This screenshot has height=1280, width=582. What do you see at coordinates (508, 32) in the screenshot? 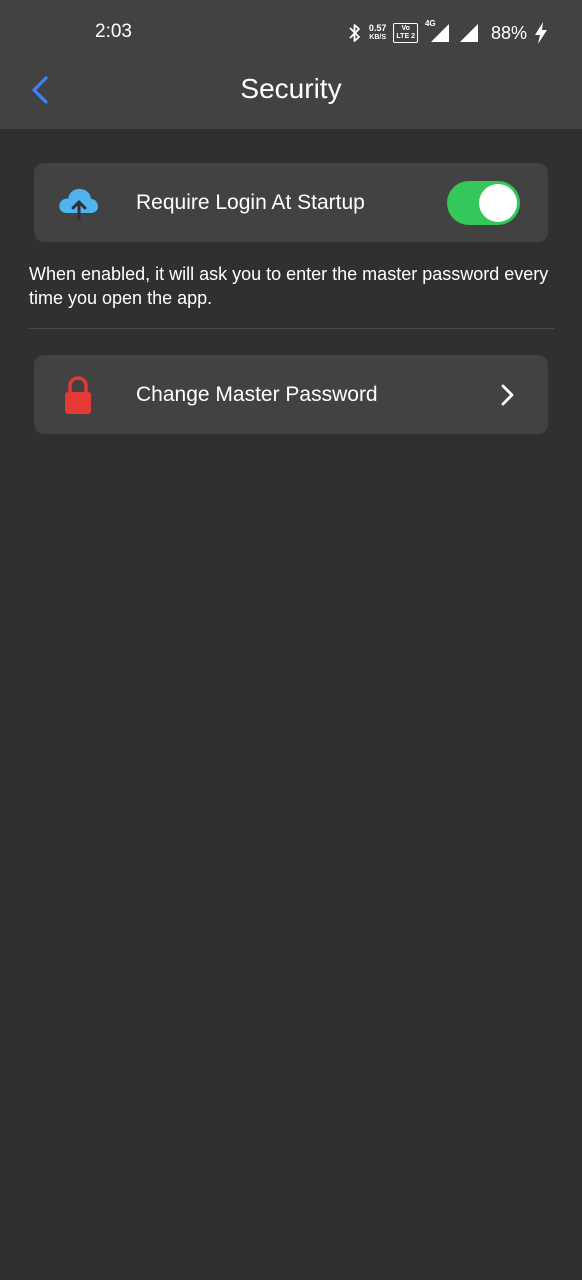
I see `battery-percent: 88%` at bounding box center [508, 32].